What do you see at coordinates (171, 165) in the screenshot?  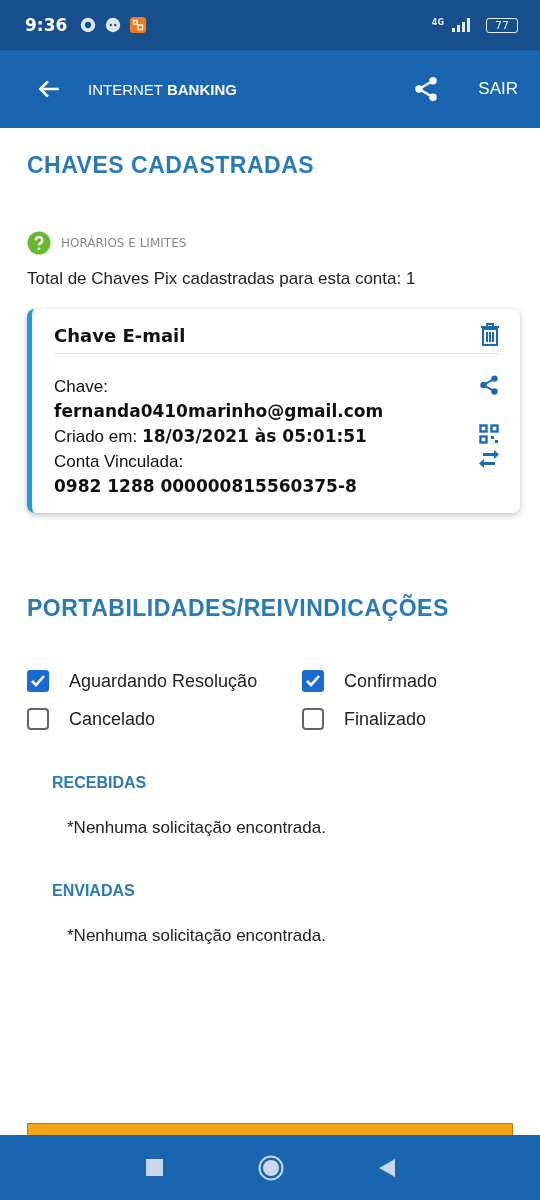 I see `section-title: CHAVES CADASTRADAS` at bounding box center [171, 165].